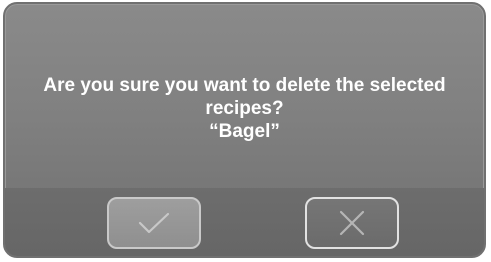  I want to click on selected-recipe-name: “Bagel”, so click(244, 131).